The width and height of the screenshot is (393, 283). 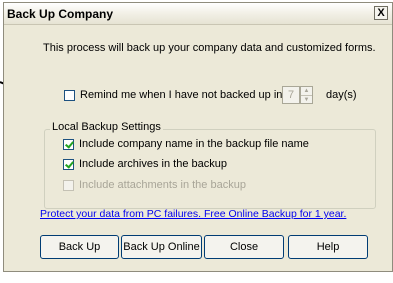 What do you see at coordinates (68, 144) in the screenshot?
I see `include-company-name-checkbox` at bounding box center [68, 144].